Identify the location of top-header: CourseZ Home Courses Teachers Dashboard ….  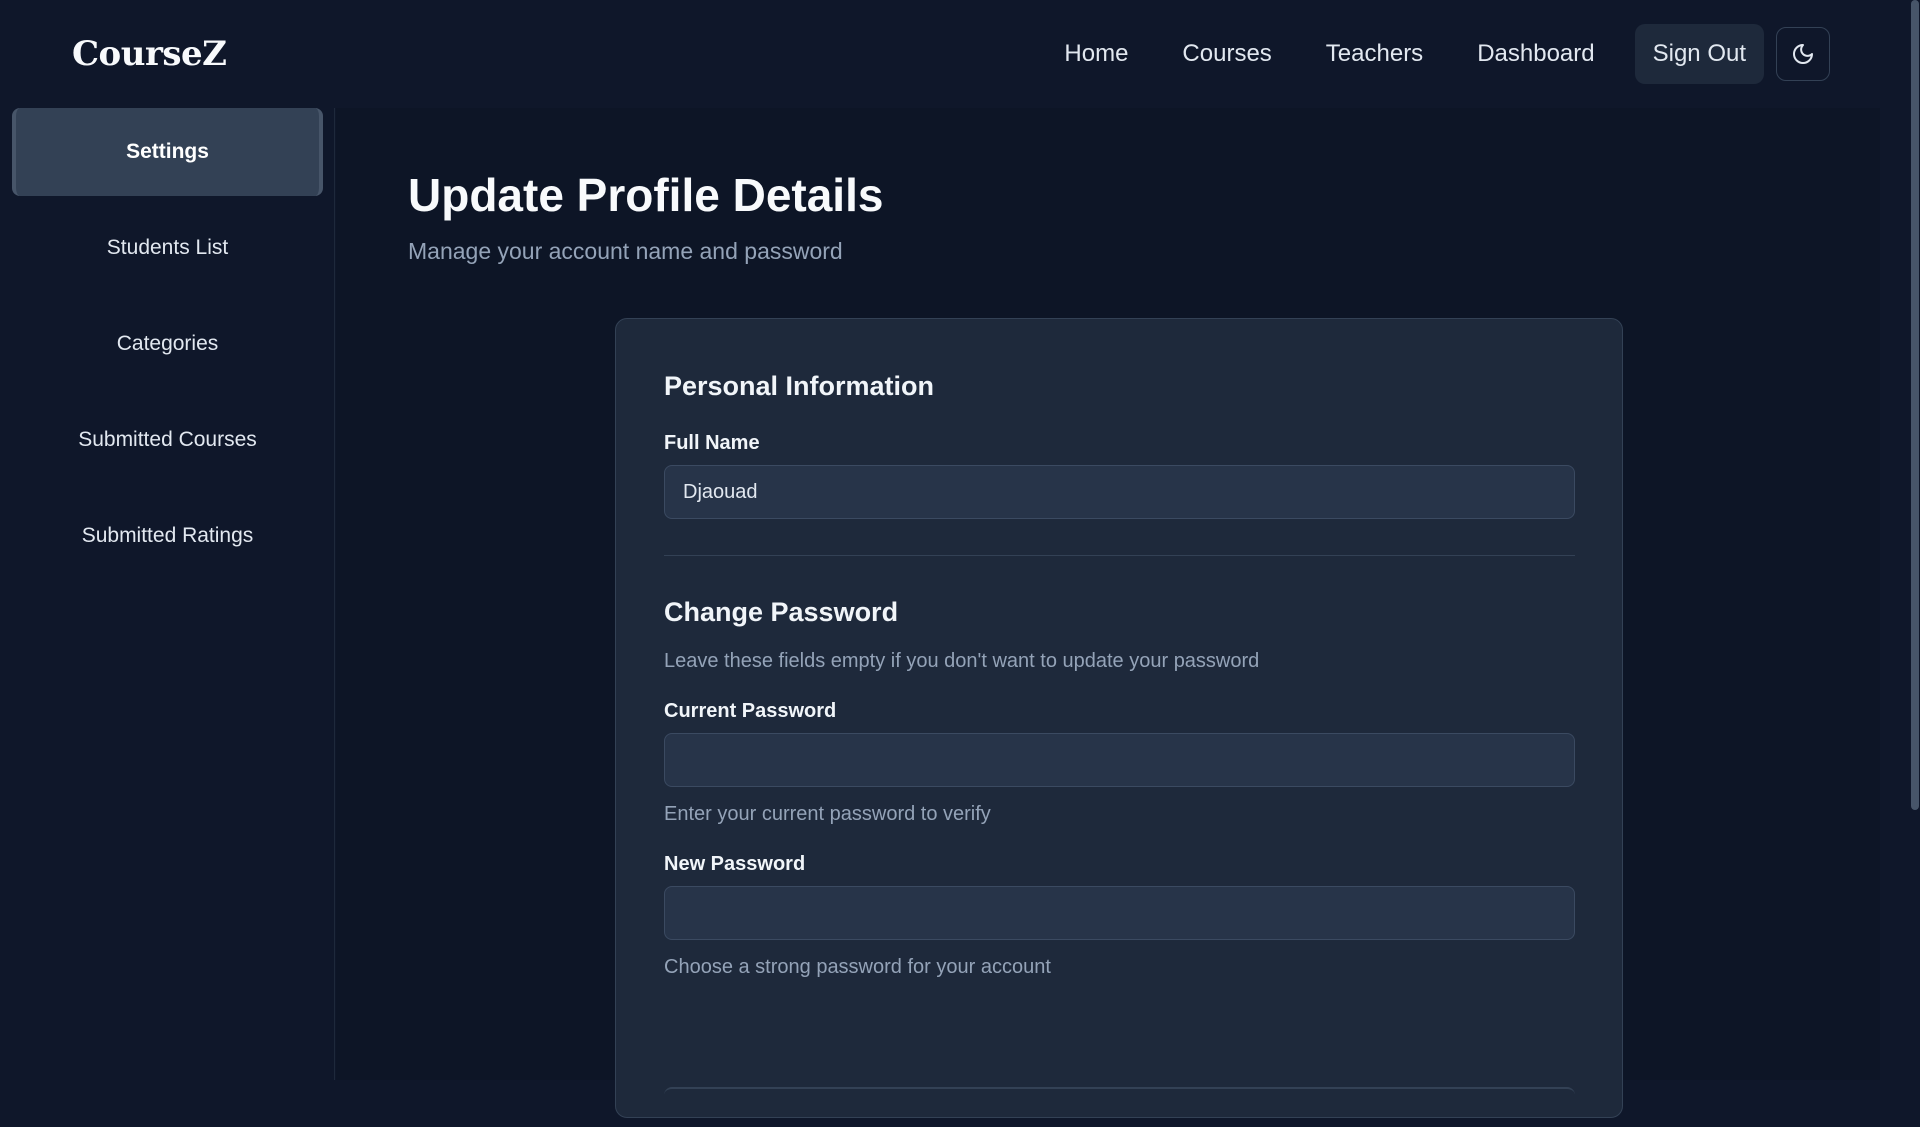
(954, 54).